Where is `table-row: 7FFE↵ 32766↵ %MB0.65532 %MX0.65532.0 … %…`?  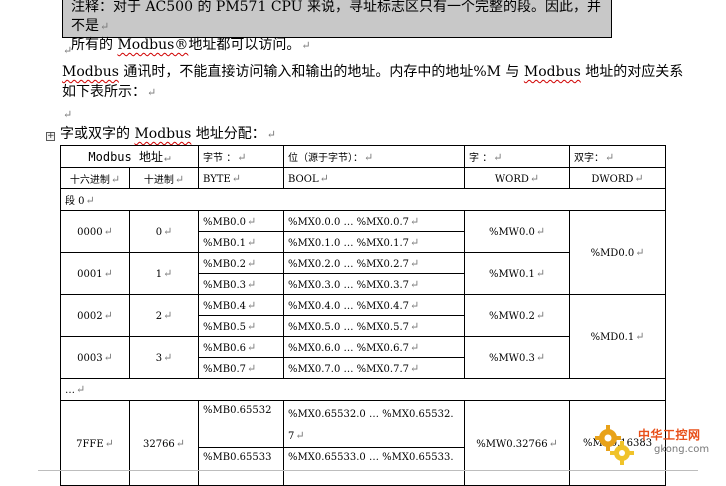 table-row: 7FFE↵ 32766↵ %MB0.65532 %MX0.65532.0 … %… is located at coordinates (363, 443).